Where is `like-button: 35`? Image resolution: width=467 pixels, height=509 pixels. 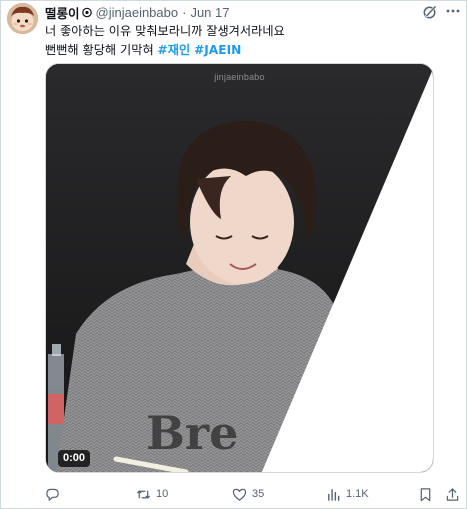
like-button: 35 is located at coordinates (248, 494).